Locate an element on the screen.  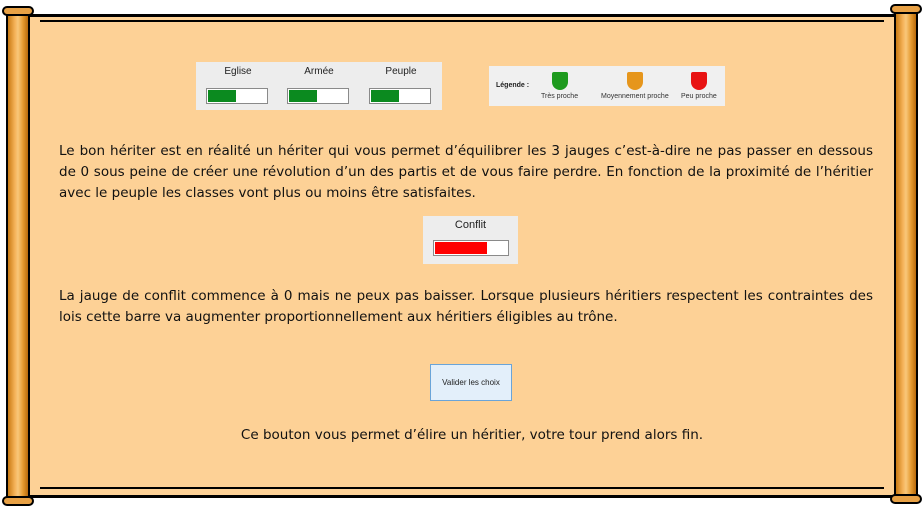
red-shield-icon is located at coordinates (698, 81).